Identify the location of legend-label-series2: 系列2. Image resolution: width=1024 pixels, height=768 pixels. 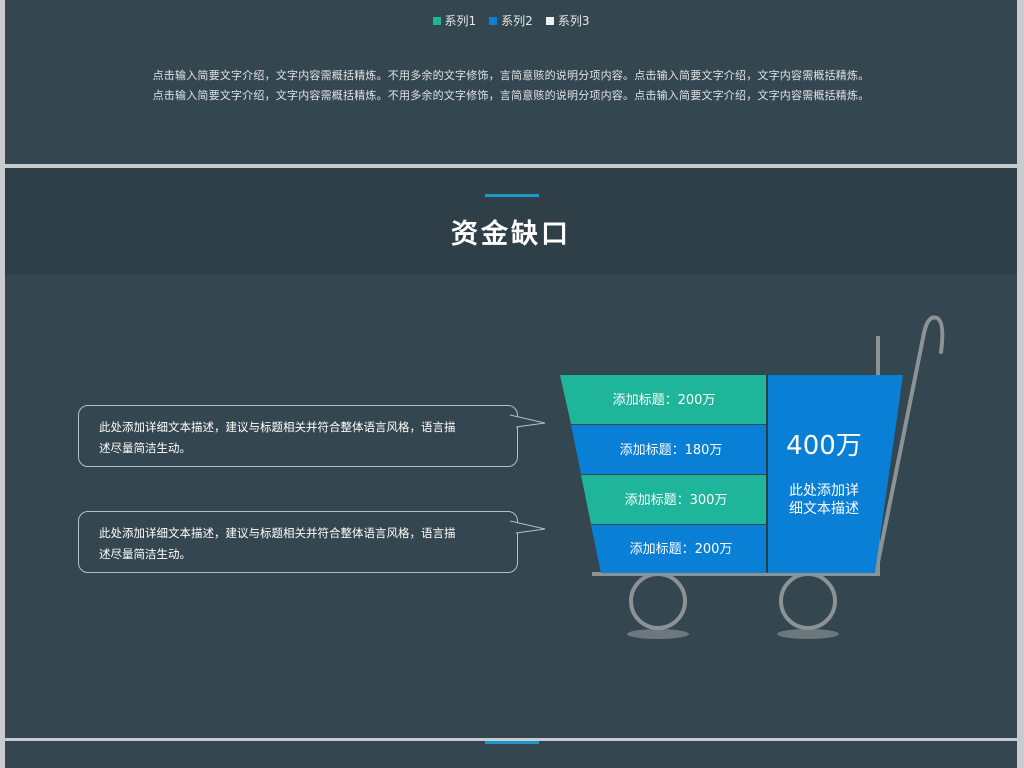
(517, 21).